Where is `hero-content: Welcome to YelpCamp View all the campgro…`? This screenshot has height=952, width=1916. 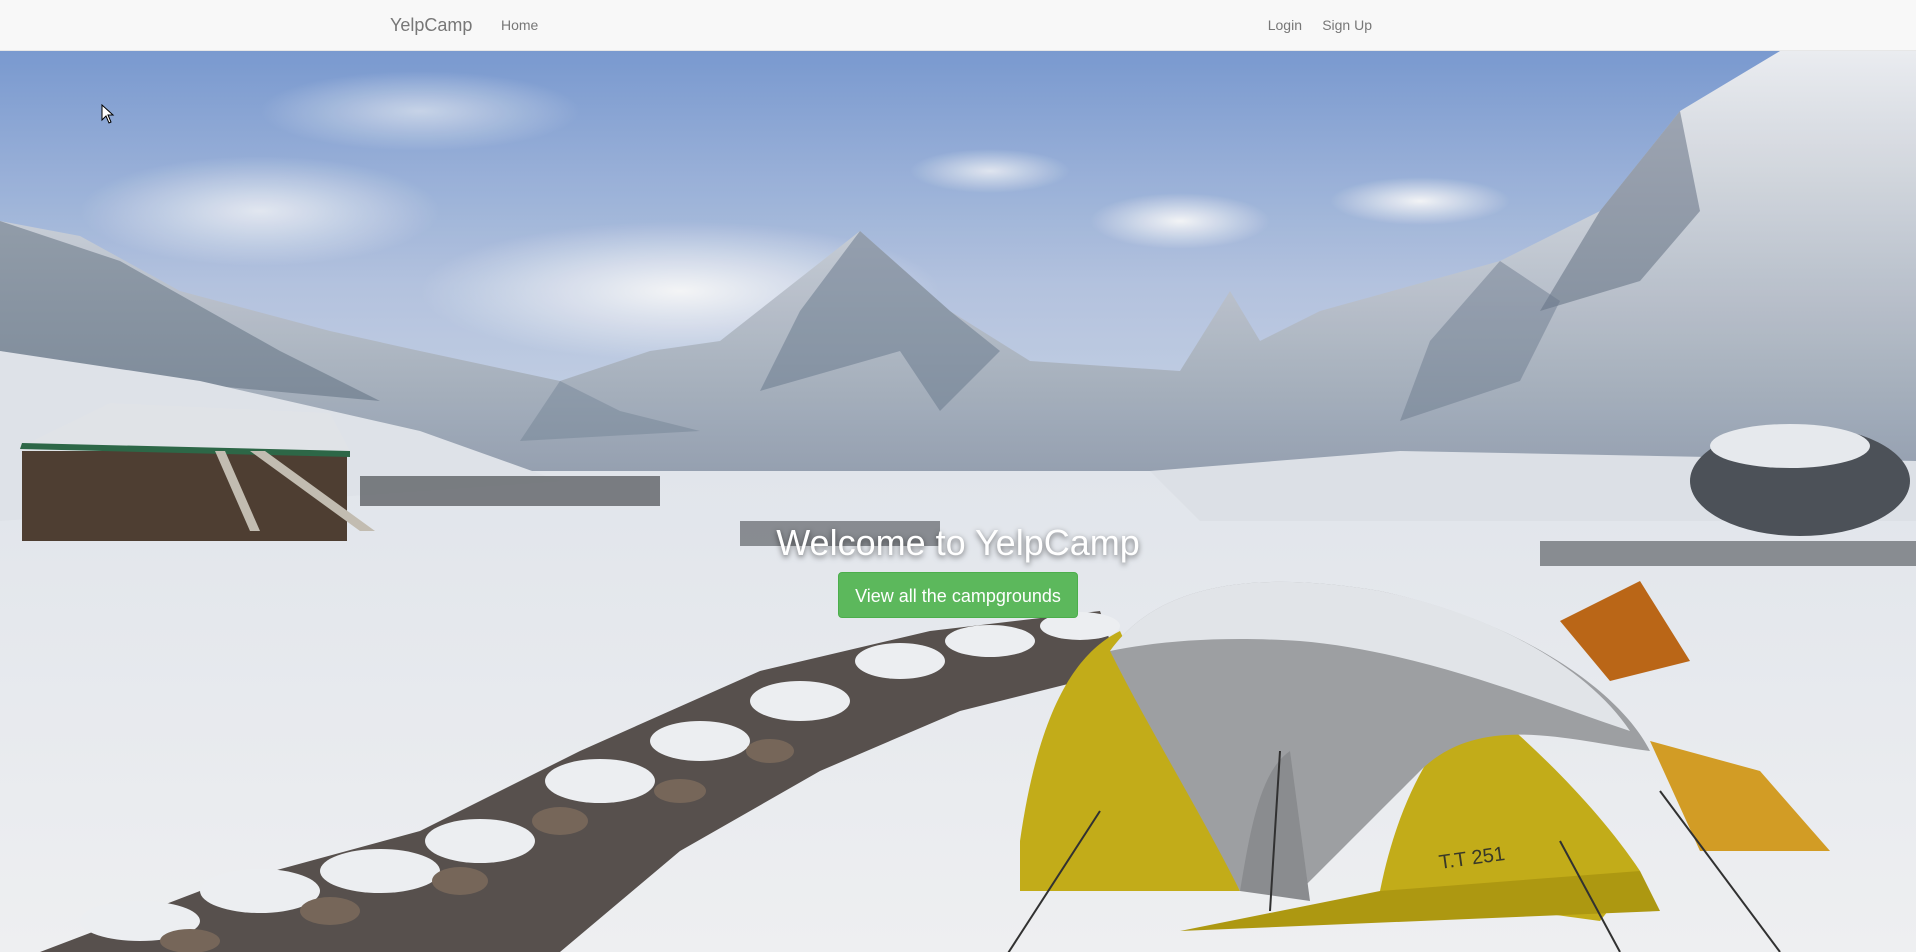 hero-content: Welcome to YelpCamp View all the campgro… is located at coordinates (958, 569).